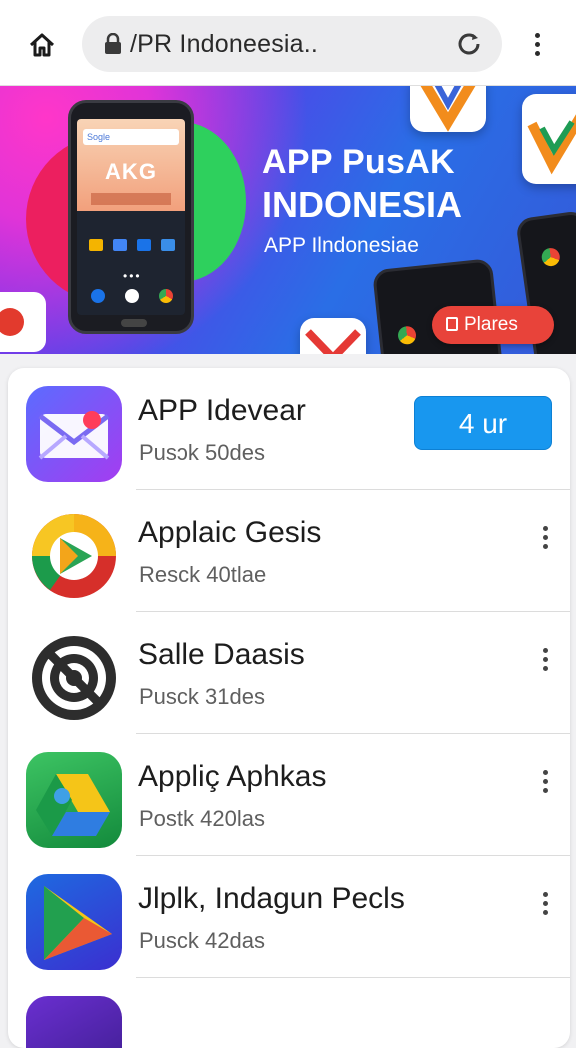 This screenshot has width=576, height=1048. I want to click on bookmark-icon, so click(452, 324).